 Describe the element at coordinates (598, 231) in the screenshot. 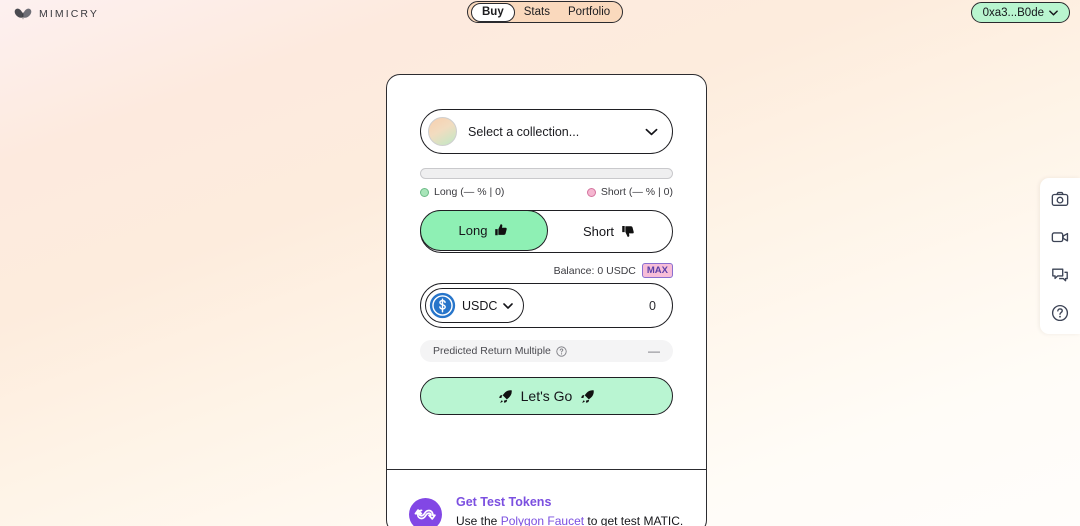

I see `short-label: Short` at that location.